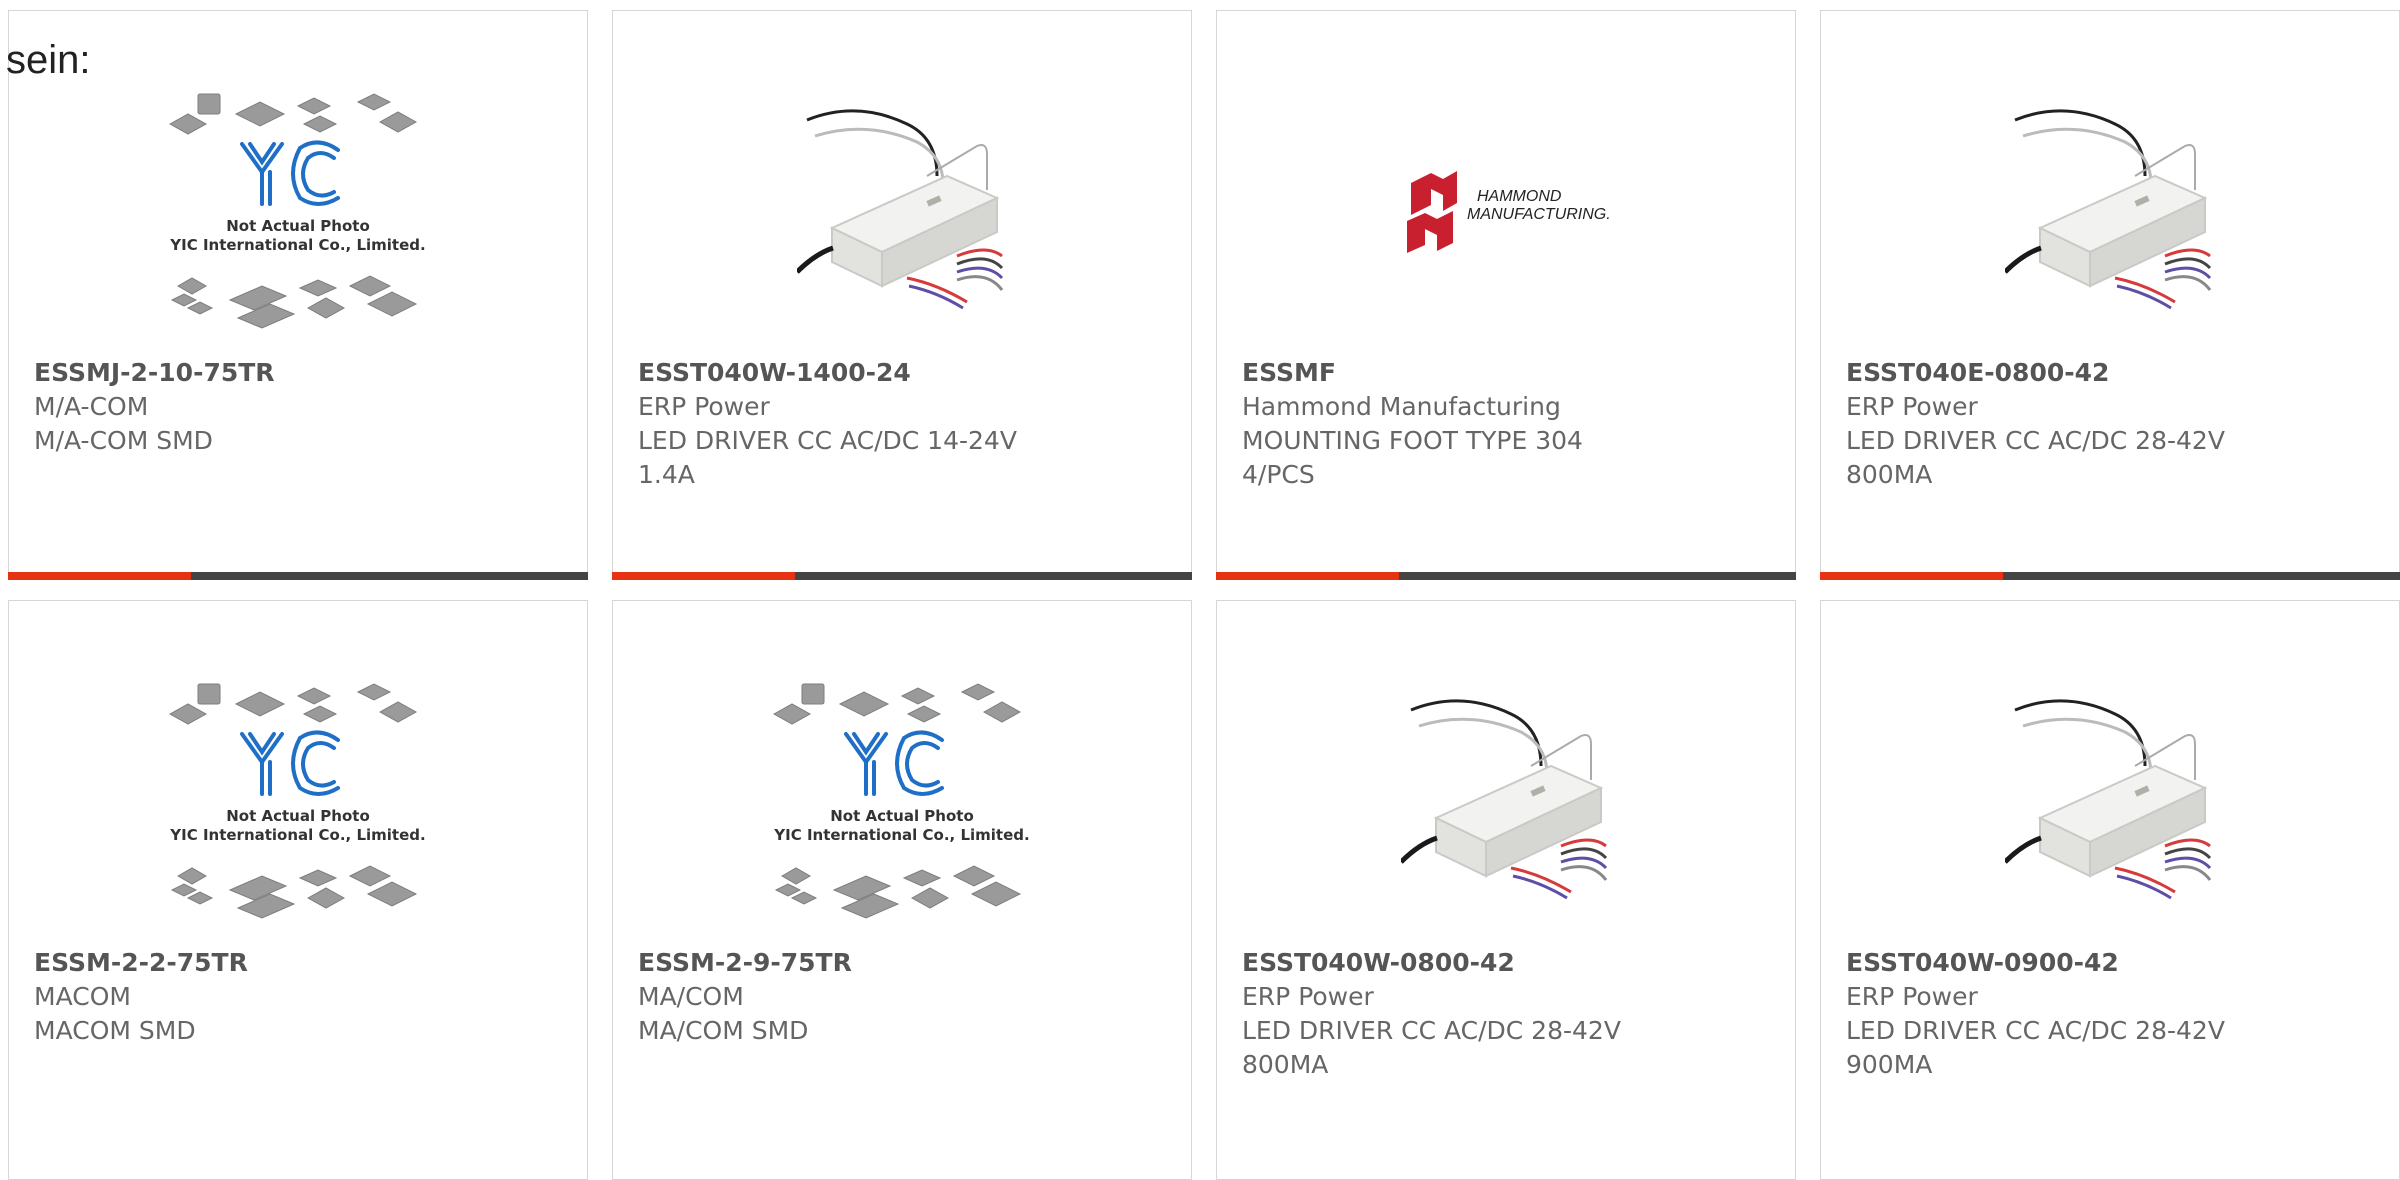 The width and height of the screenshot is (2400, 1180). I want to click on description-line: LED DRIVER CC AC/DC 14-24V, so click(827, 440).